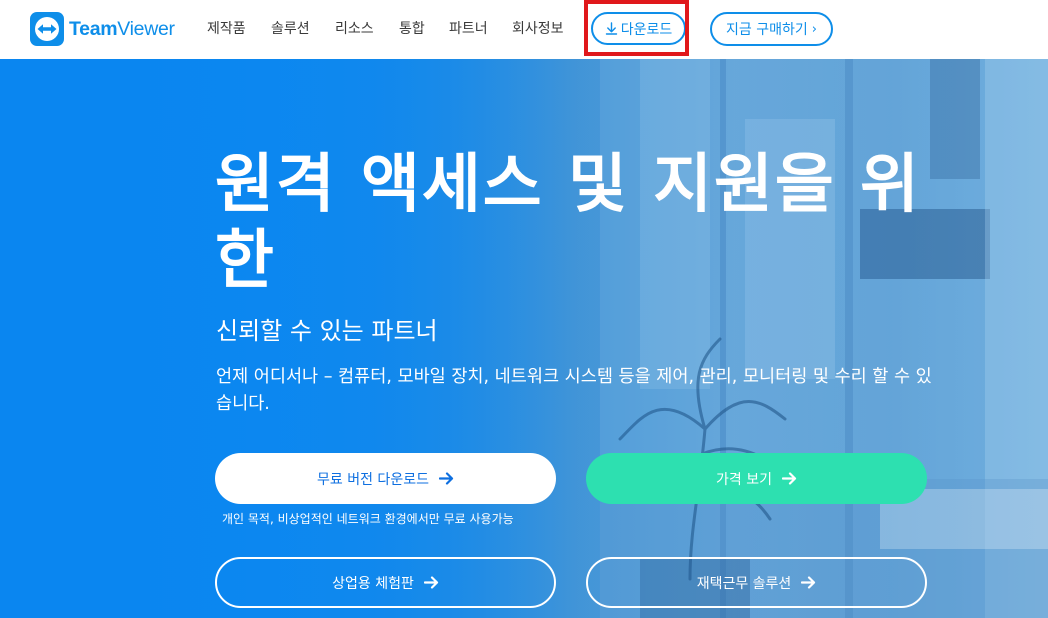  Describe the element at coordinates (122, 28) in the screenshot. I see `logo-wordmark: TeamViewer` at that location.